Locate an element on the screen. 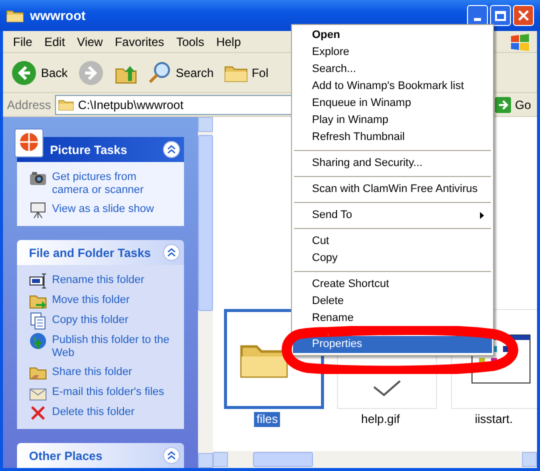 This screenshot has width=540, height=471. address-label: Address is located at coordinates (29, 105).